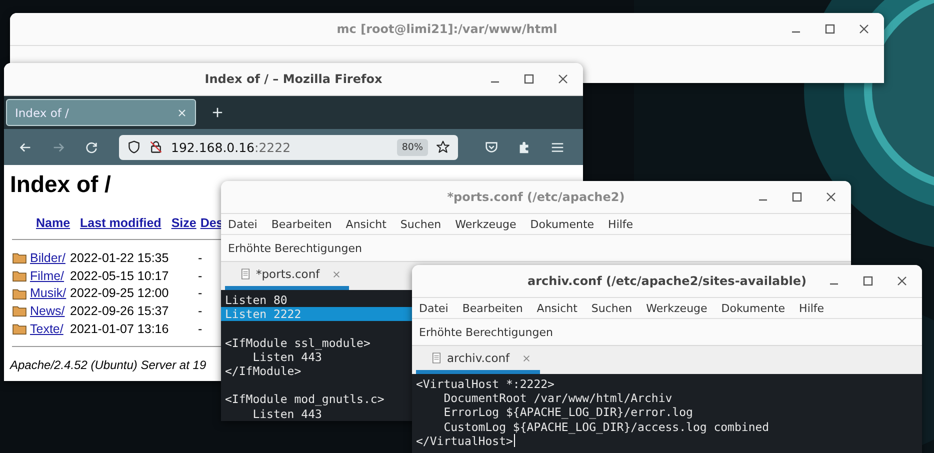 This screenshot has height=453, width=934. Describe the element at coordinates (120, 257) in the screenshot. I see `modified-date: 2022-01-22 15:35` at that location.